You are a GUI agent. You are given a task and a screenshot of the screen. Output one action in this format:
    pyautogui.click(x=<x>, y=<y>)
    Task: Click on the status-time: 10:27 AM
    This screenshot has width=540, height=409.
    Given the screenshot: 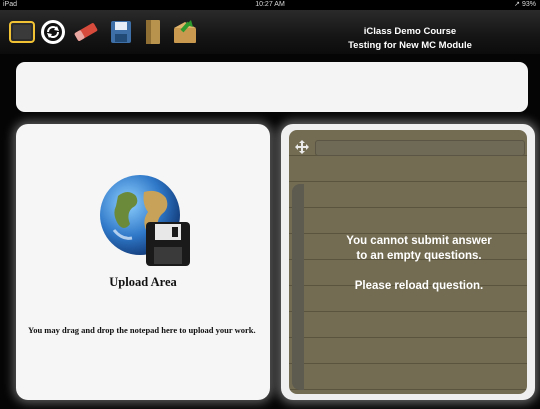 What is the action you would take?
    pyautogui.click(x=270, y=4)
    